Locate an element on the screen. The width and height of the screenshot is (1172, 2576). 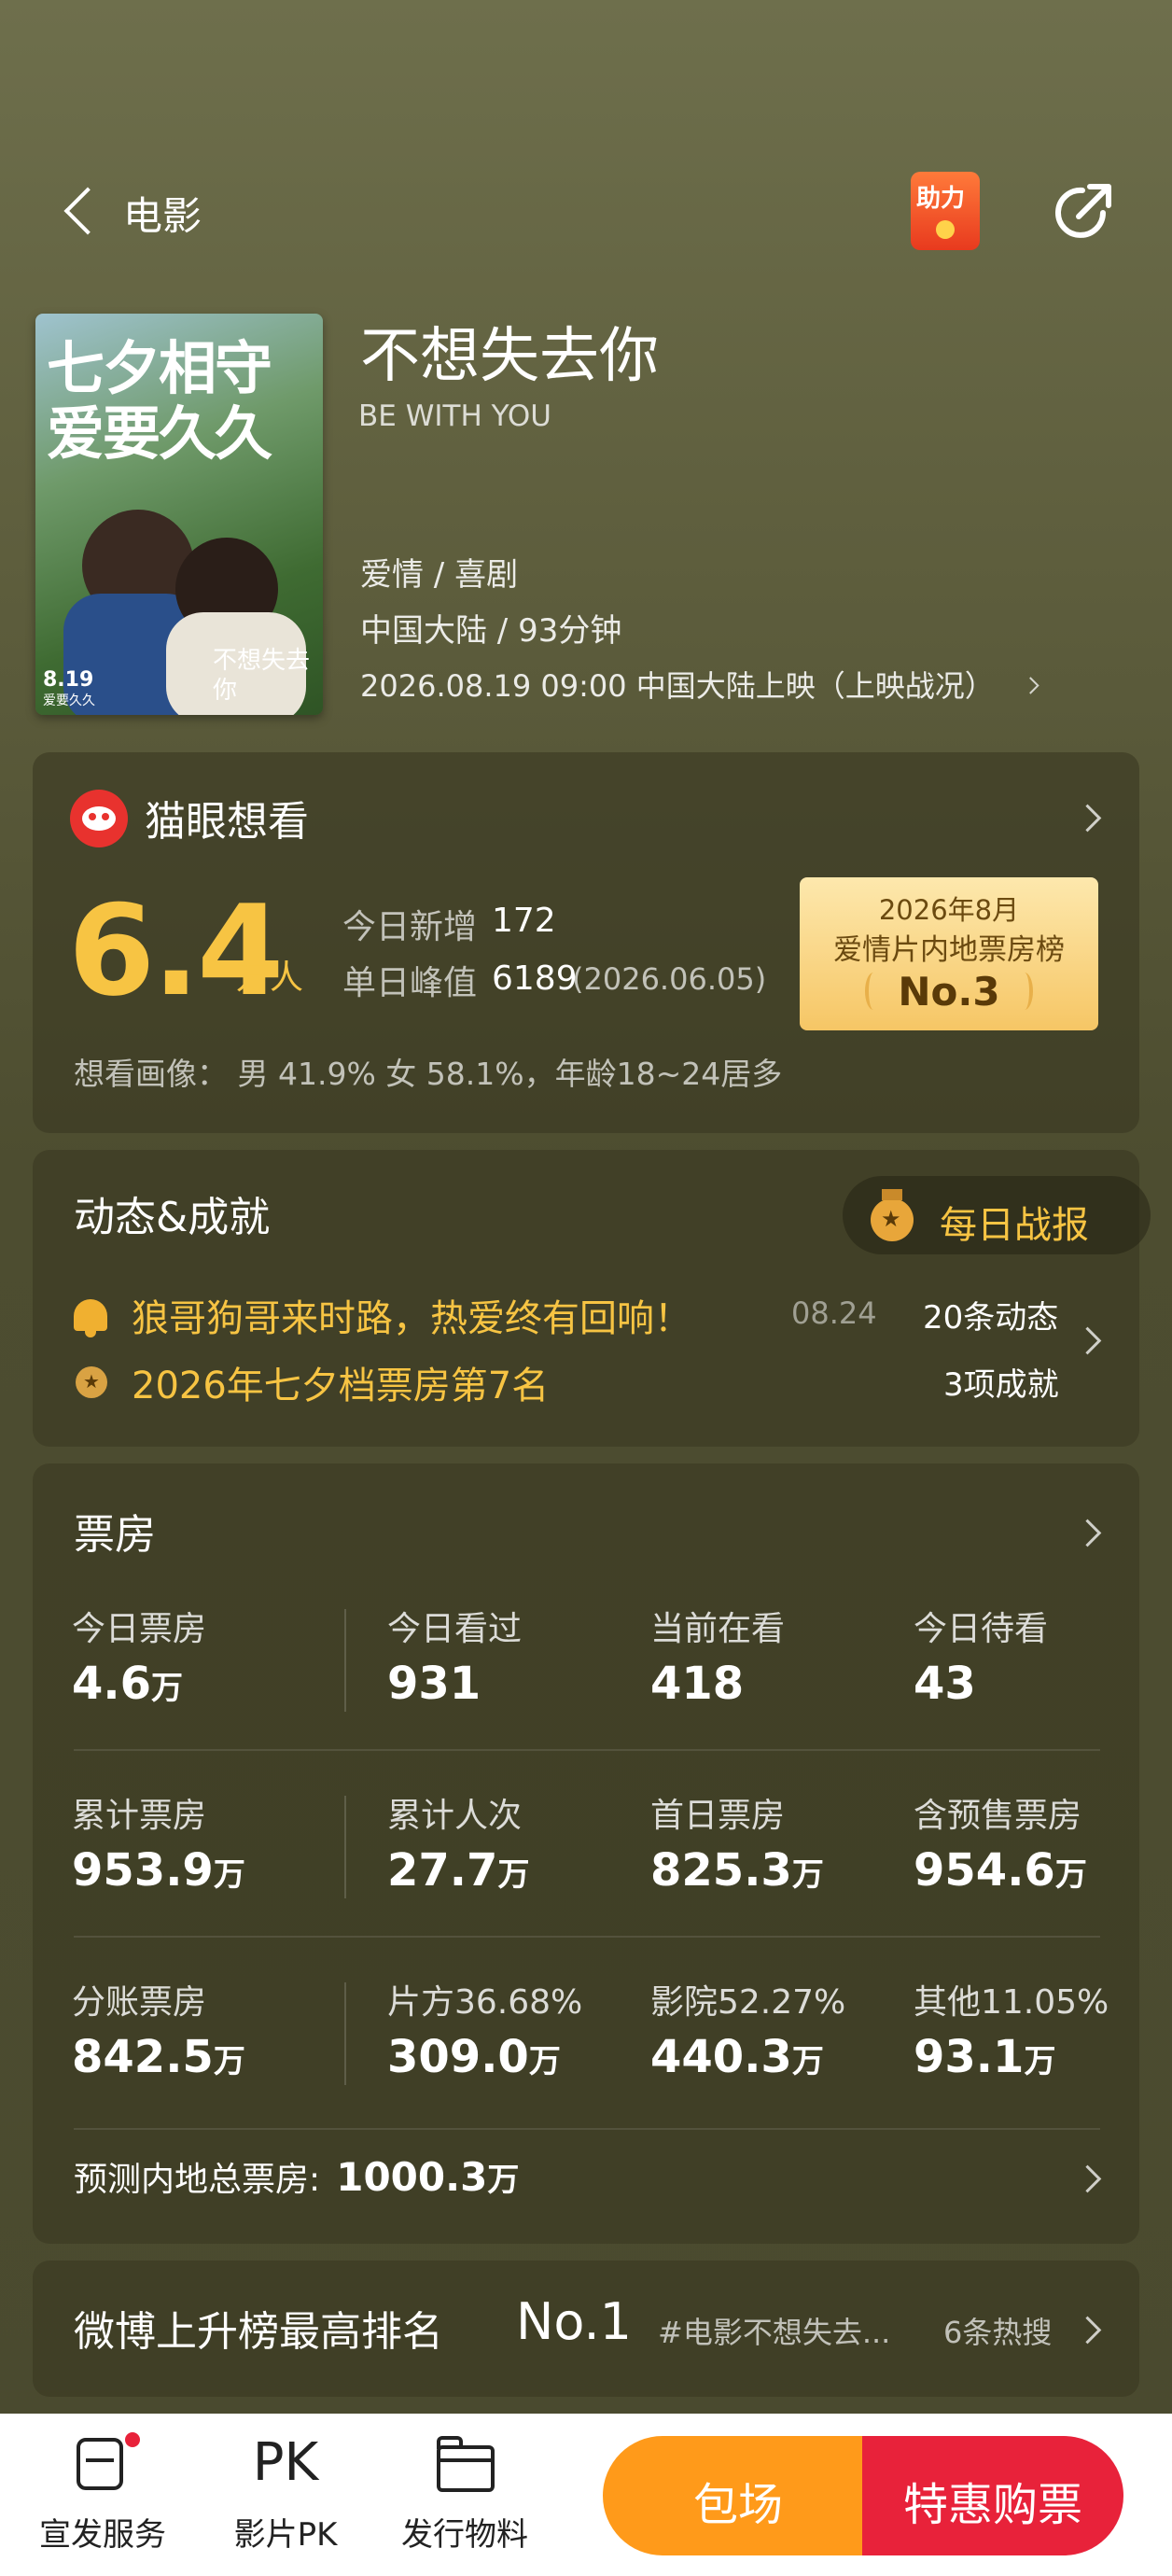
news-item2-text: 2026年七夕档票房第7名 is located at coordinates (340, 1382).